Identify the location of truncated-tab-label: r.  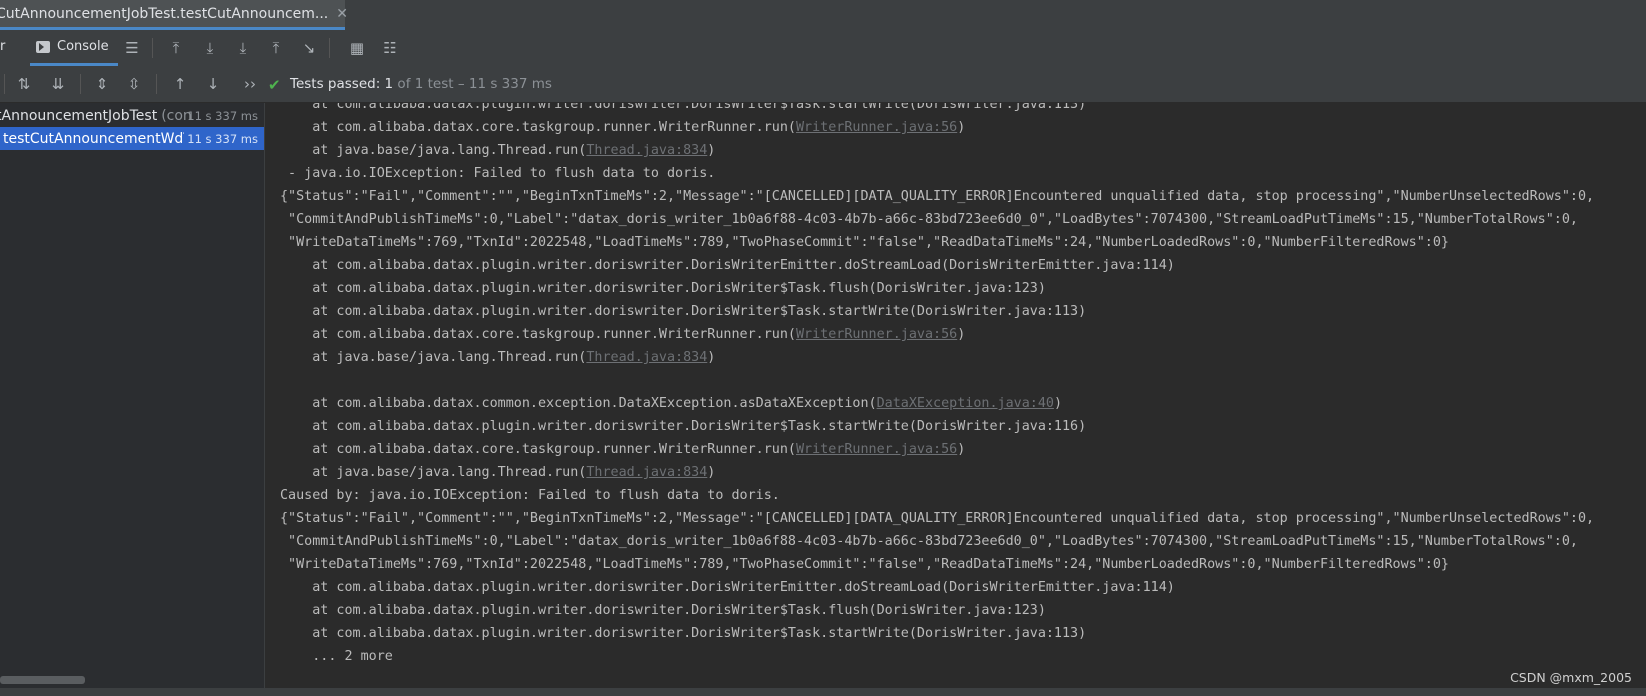
(2, 46).